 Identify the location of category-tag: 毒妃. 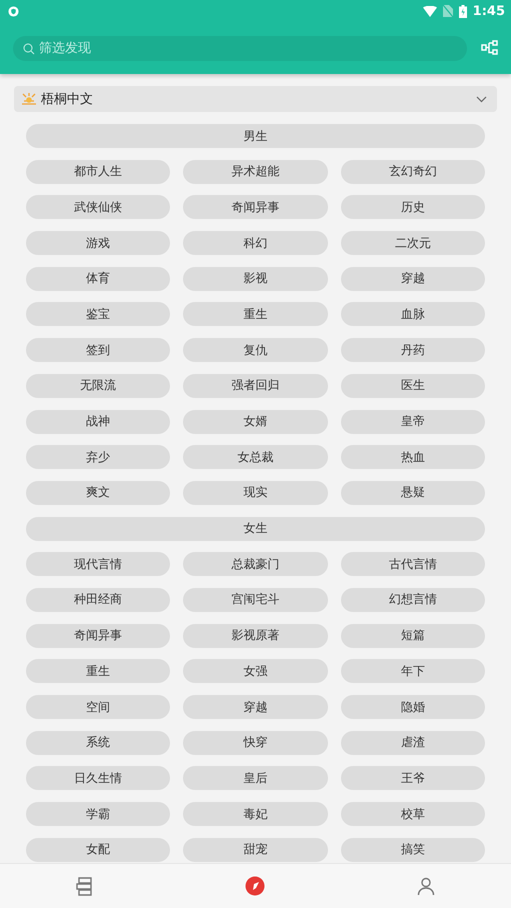
(255, 814).